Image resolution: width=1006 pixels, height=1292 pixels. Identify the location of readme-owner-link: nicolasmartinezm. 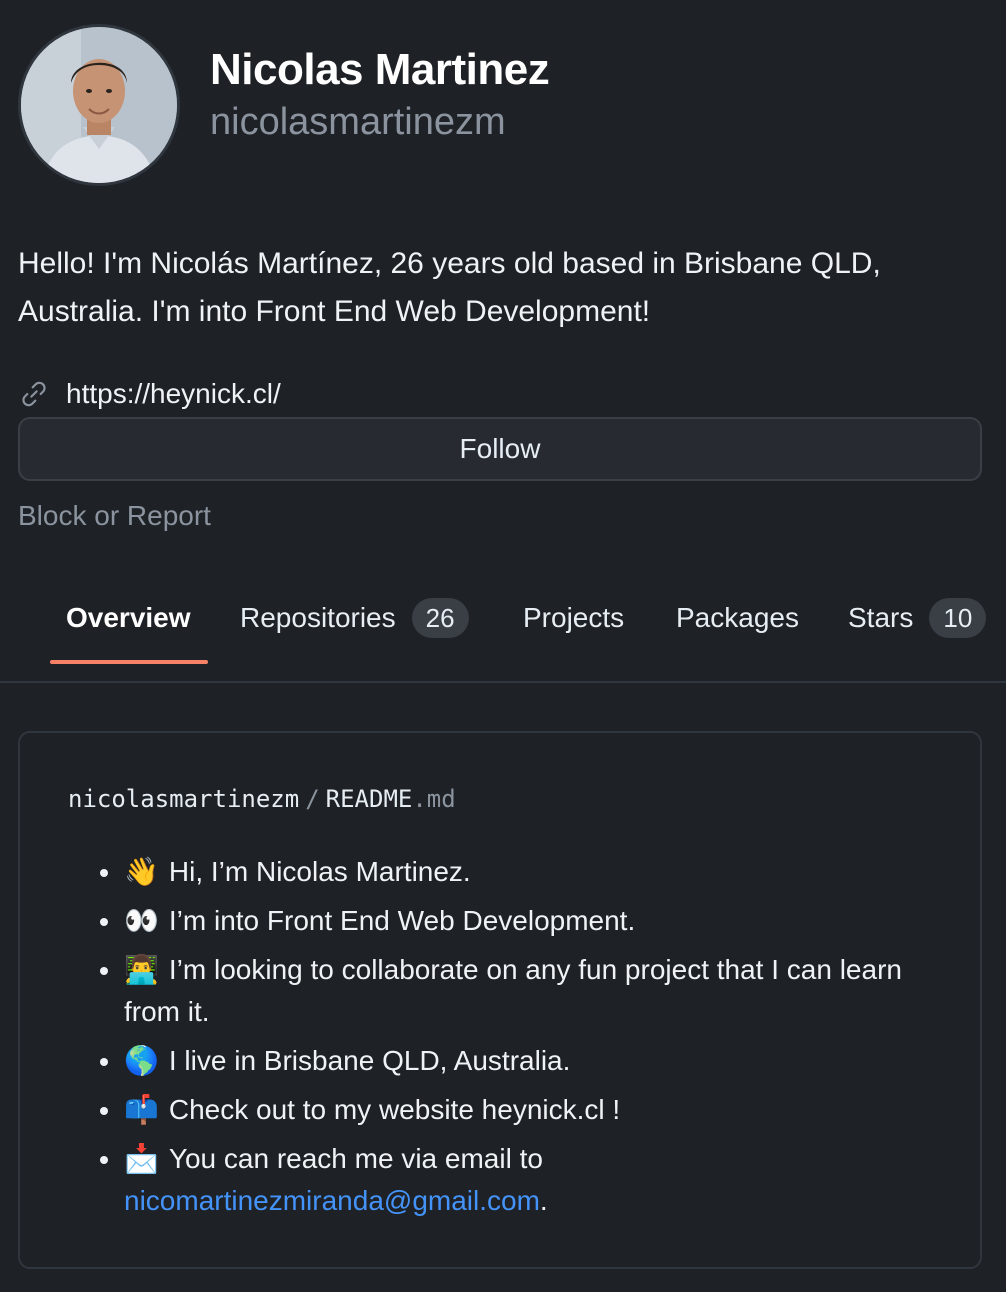
(183, 799).